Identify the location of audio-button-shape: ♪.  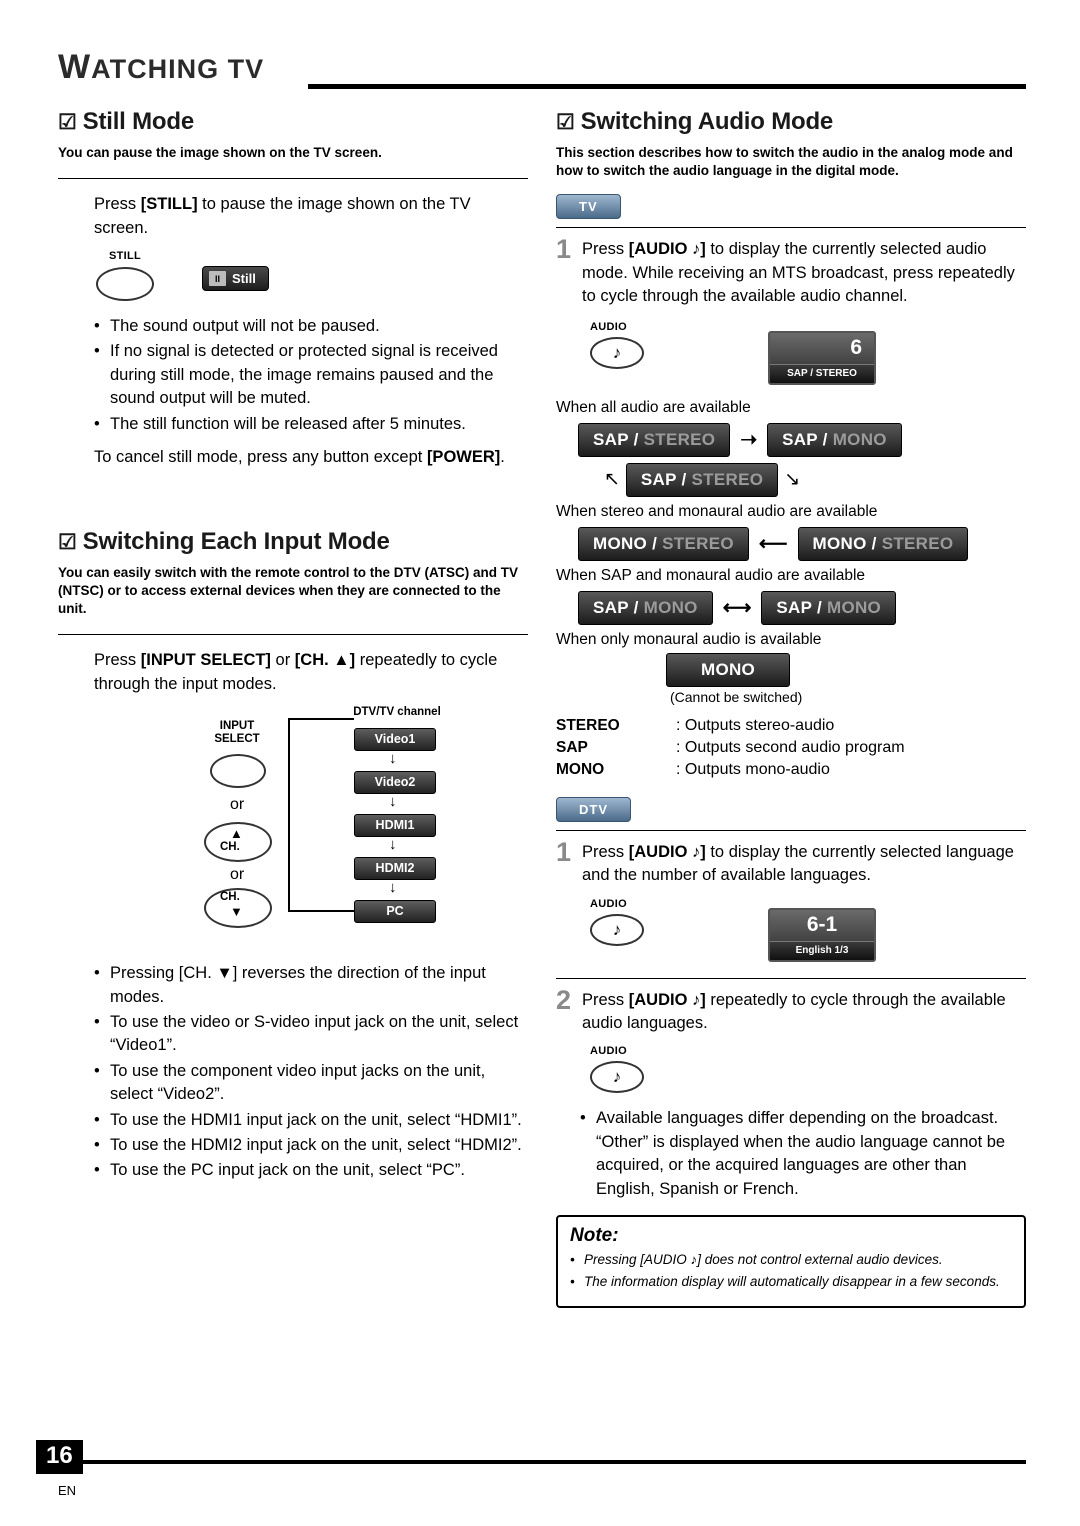
(617, 352).